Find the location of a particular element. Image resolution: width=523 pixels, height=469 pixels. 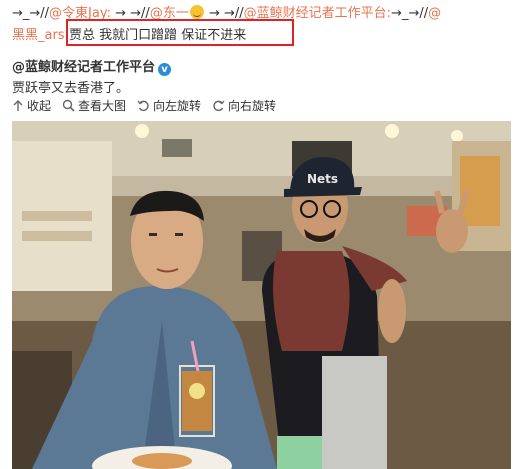

collapse-button: 收起 is located at coordinates (31, 105).